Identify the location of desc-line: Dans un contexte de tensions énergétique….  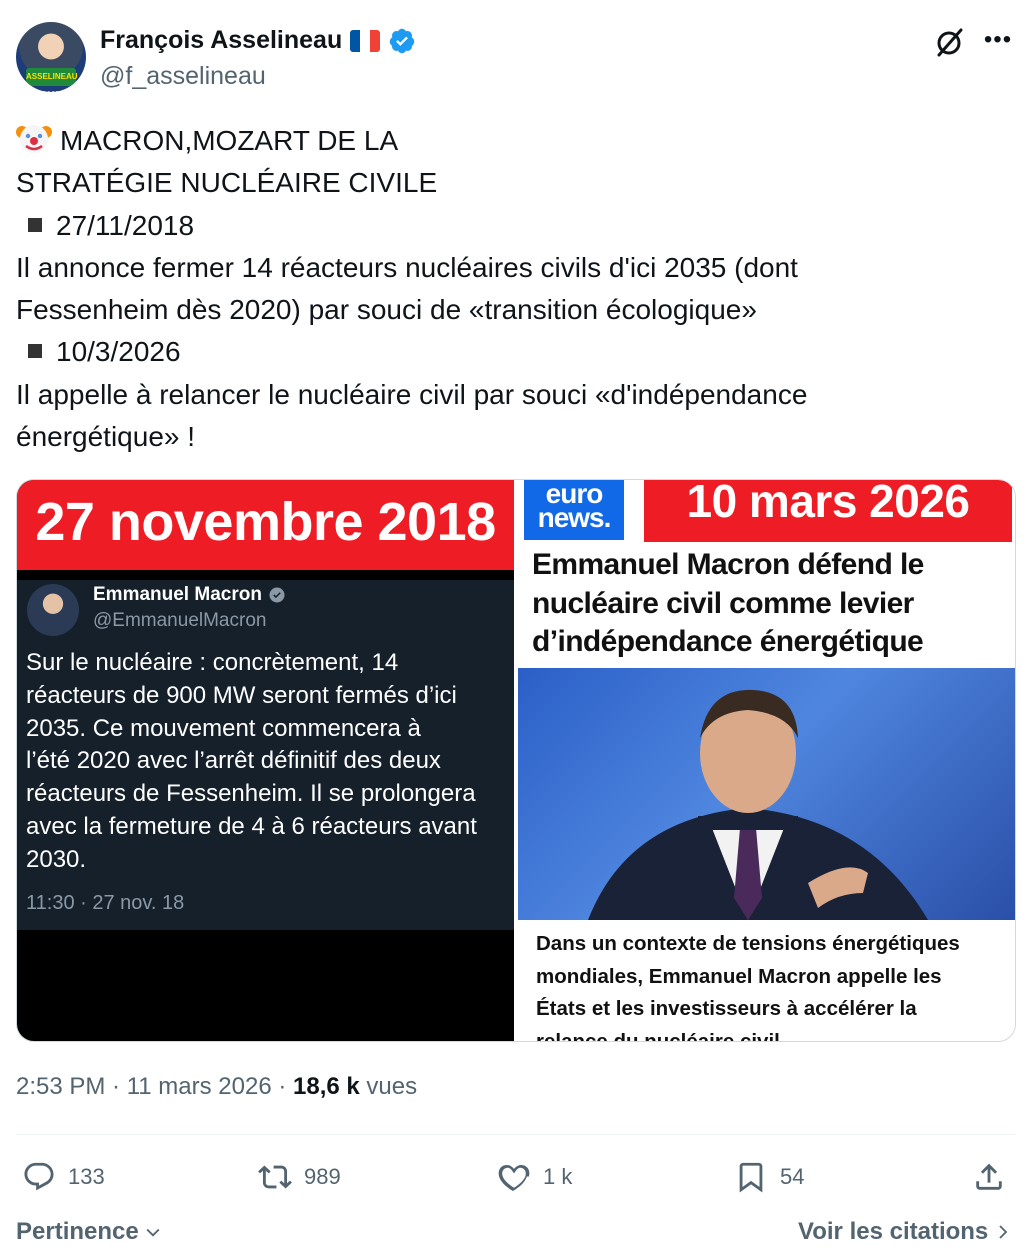
(748, 943).